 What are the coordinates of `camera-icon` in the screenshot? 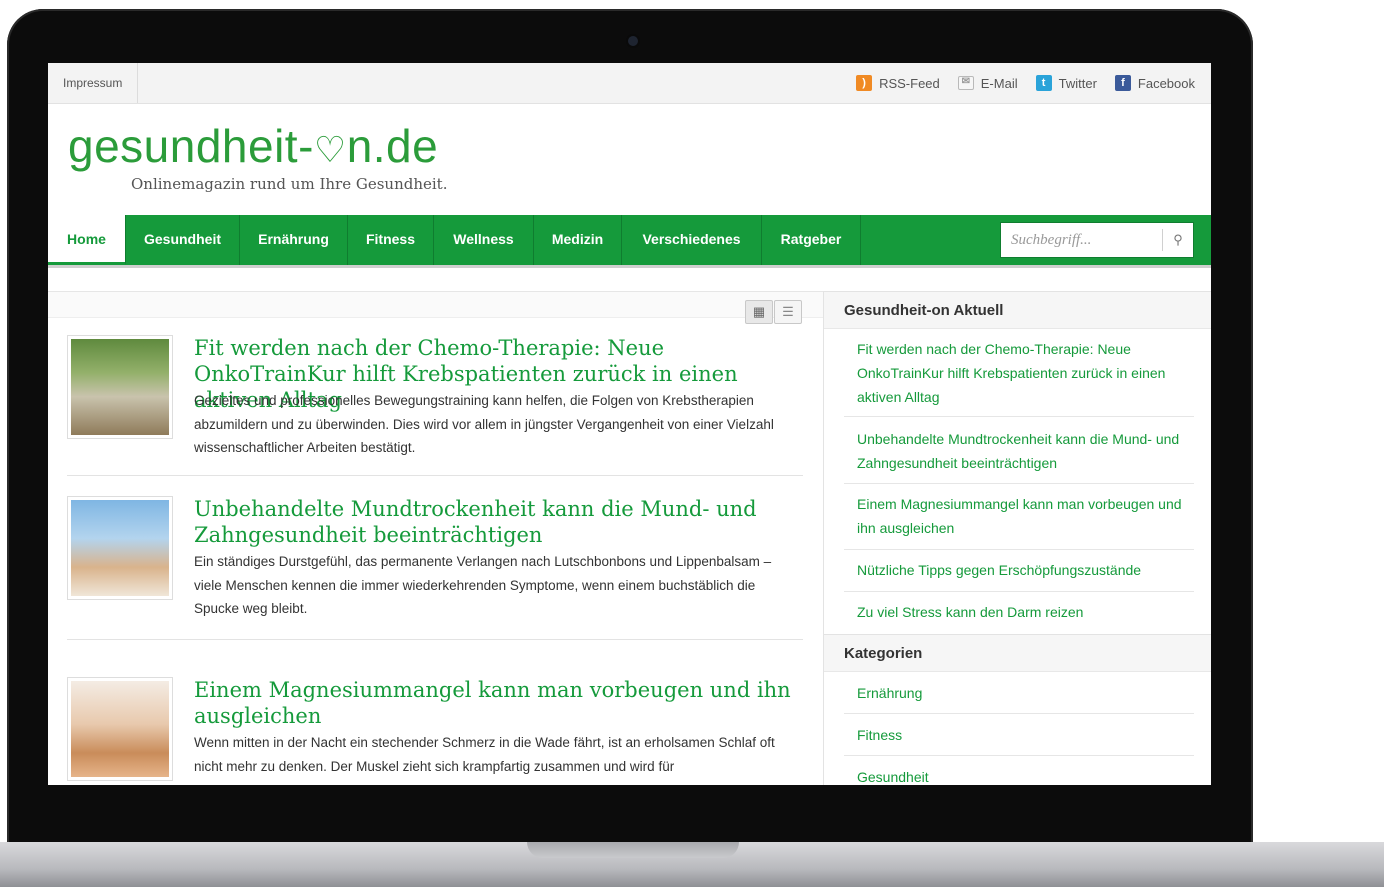 It's located at (633, 41).